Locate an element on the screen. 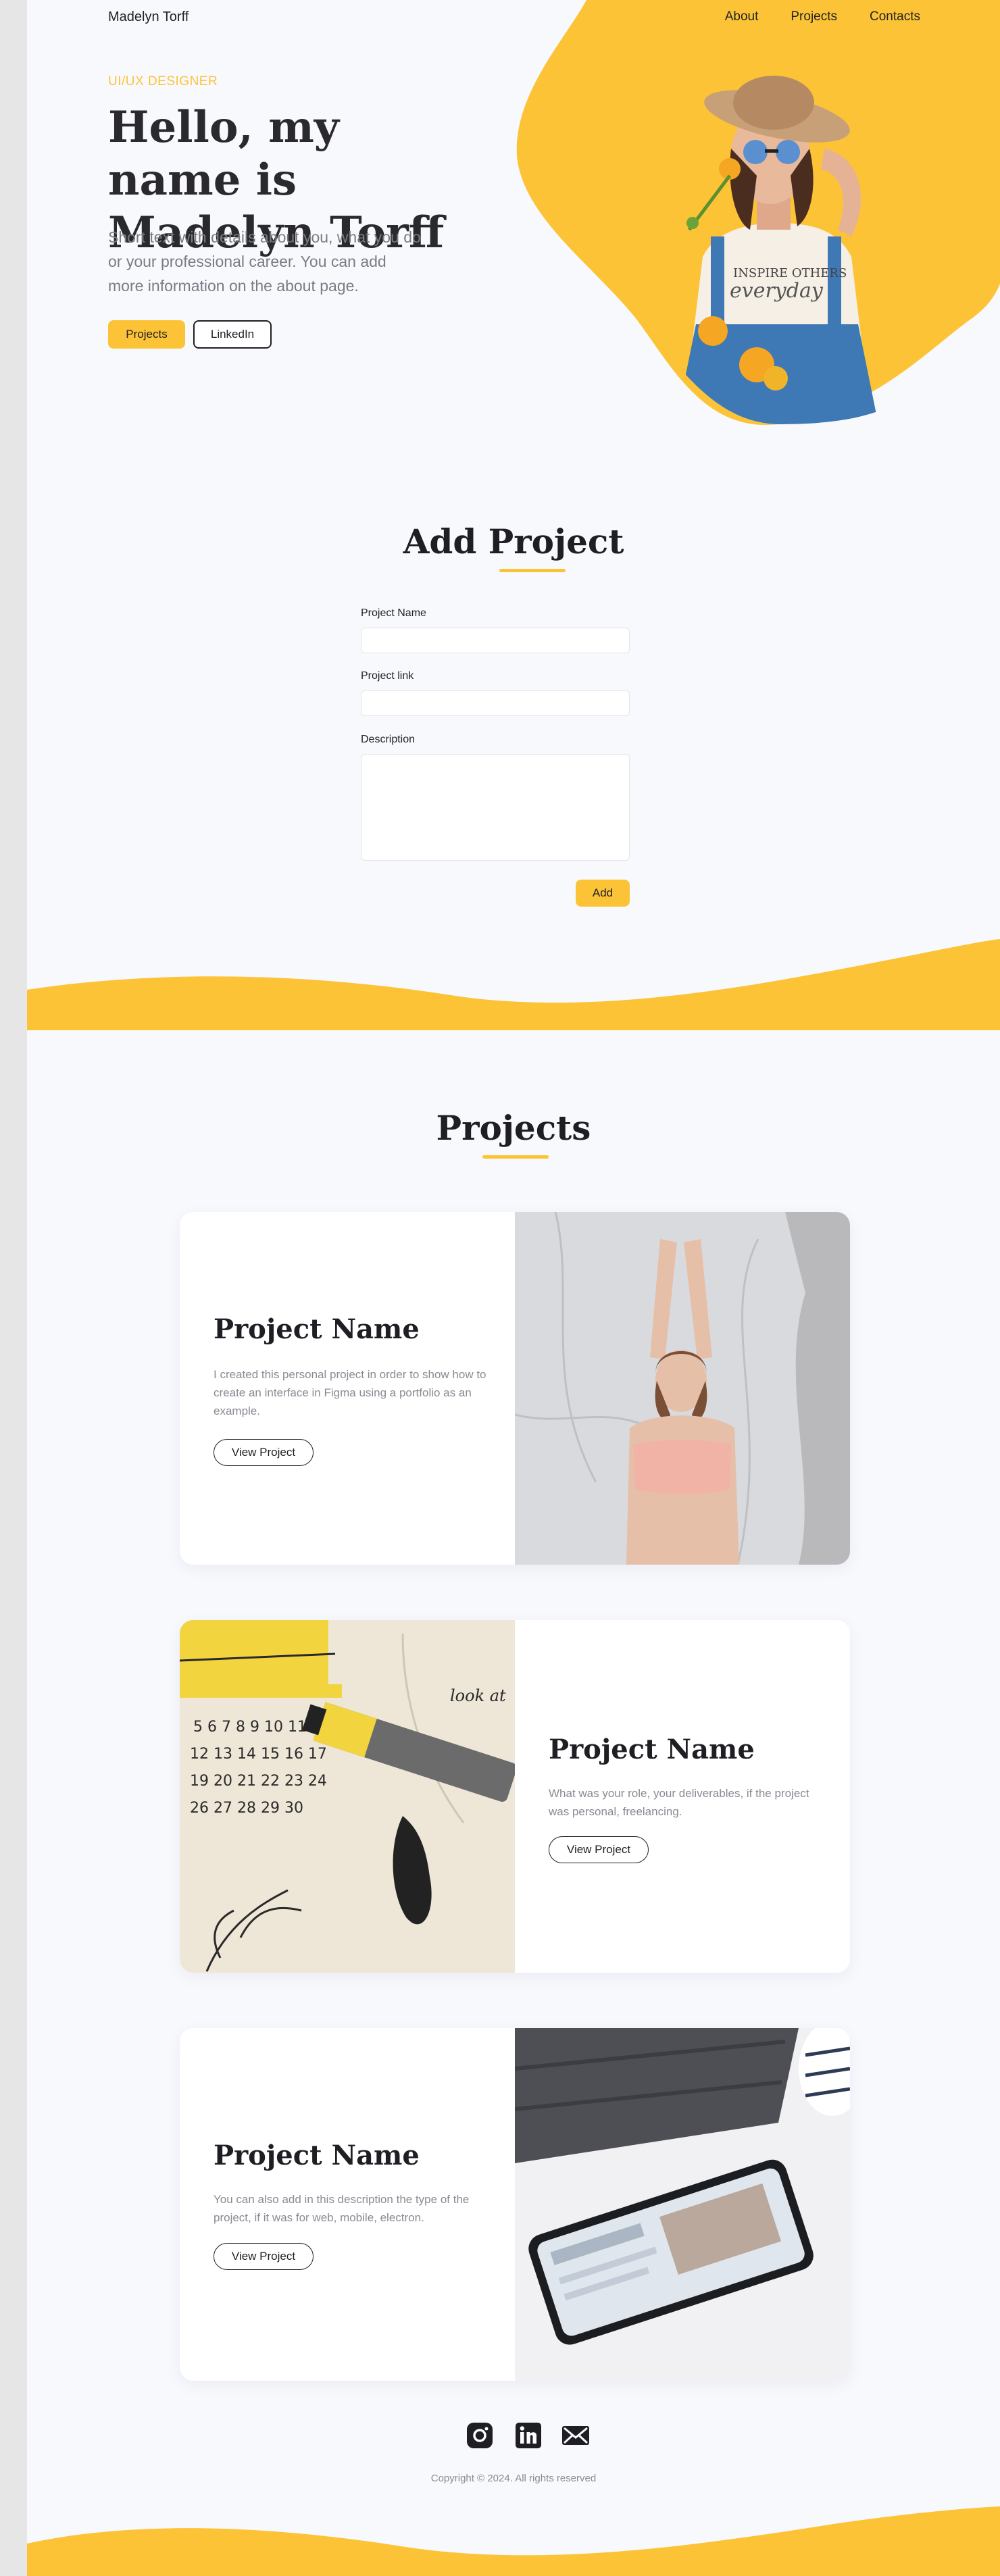  svg-text: 5 6 7 8 9 10 11 is located at coordinates (250, 1727).